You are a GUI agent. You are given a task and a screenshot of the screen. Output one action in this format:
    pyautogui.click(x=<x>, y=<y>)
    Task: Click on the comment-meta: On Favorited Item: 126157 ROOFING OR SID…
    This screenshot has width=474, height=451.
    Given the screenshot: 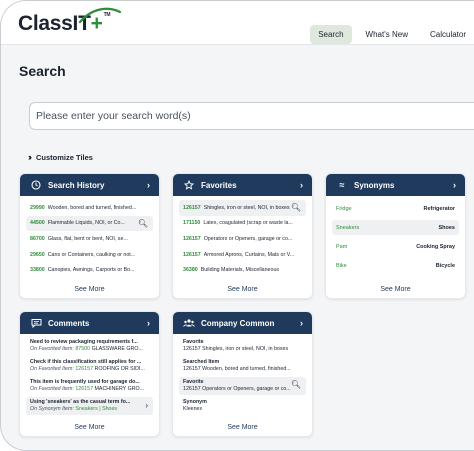 What is the action you would take?
    pyautogui.click(x=87, y=369)
    